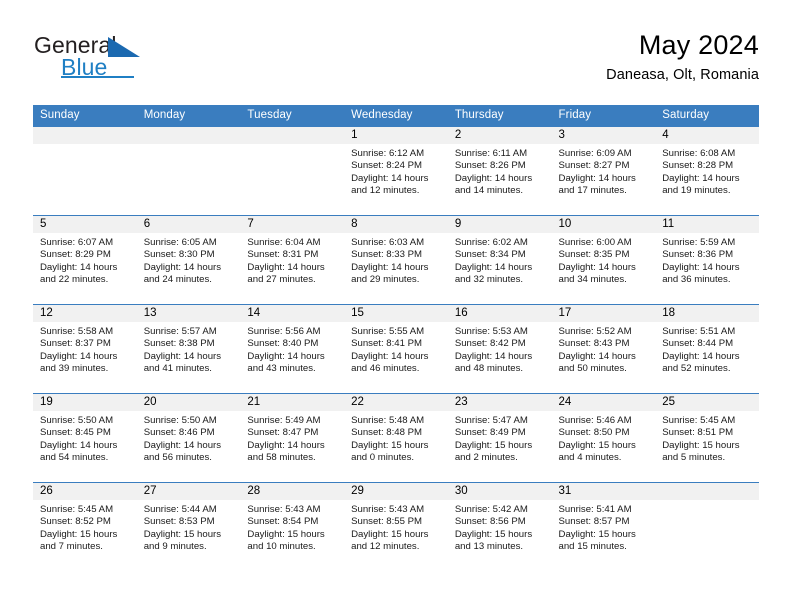 The image size is (792, 612). What do you see at coordinates (595, 420) in the screenshot?
I see `sunrise-time: Sunrise: 5:46 AM` at bounding box center [595, 420].